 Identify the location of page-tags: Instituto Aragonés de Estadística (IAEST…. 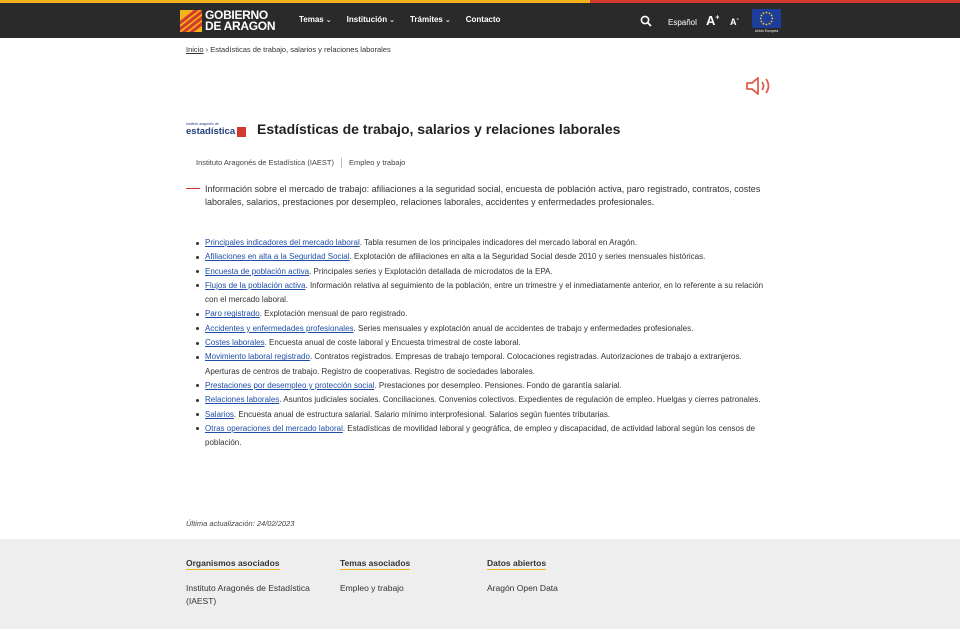
(300, 163).